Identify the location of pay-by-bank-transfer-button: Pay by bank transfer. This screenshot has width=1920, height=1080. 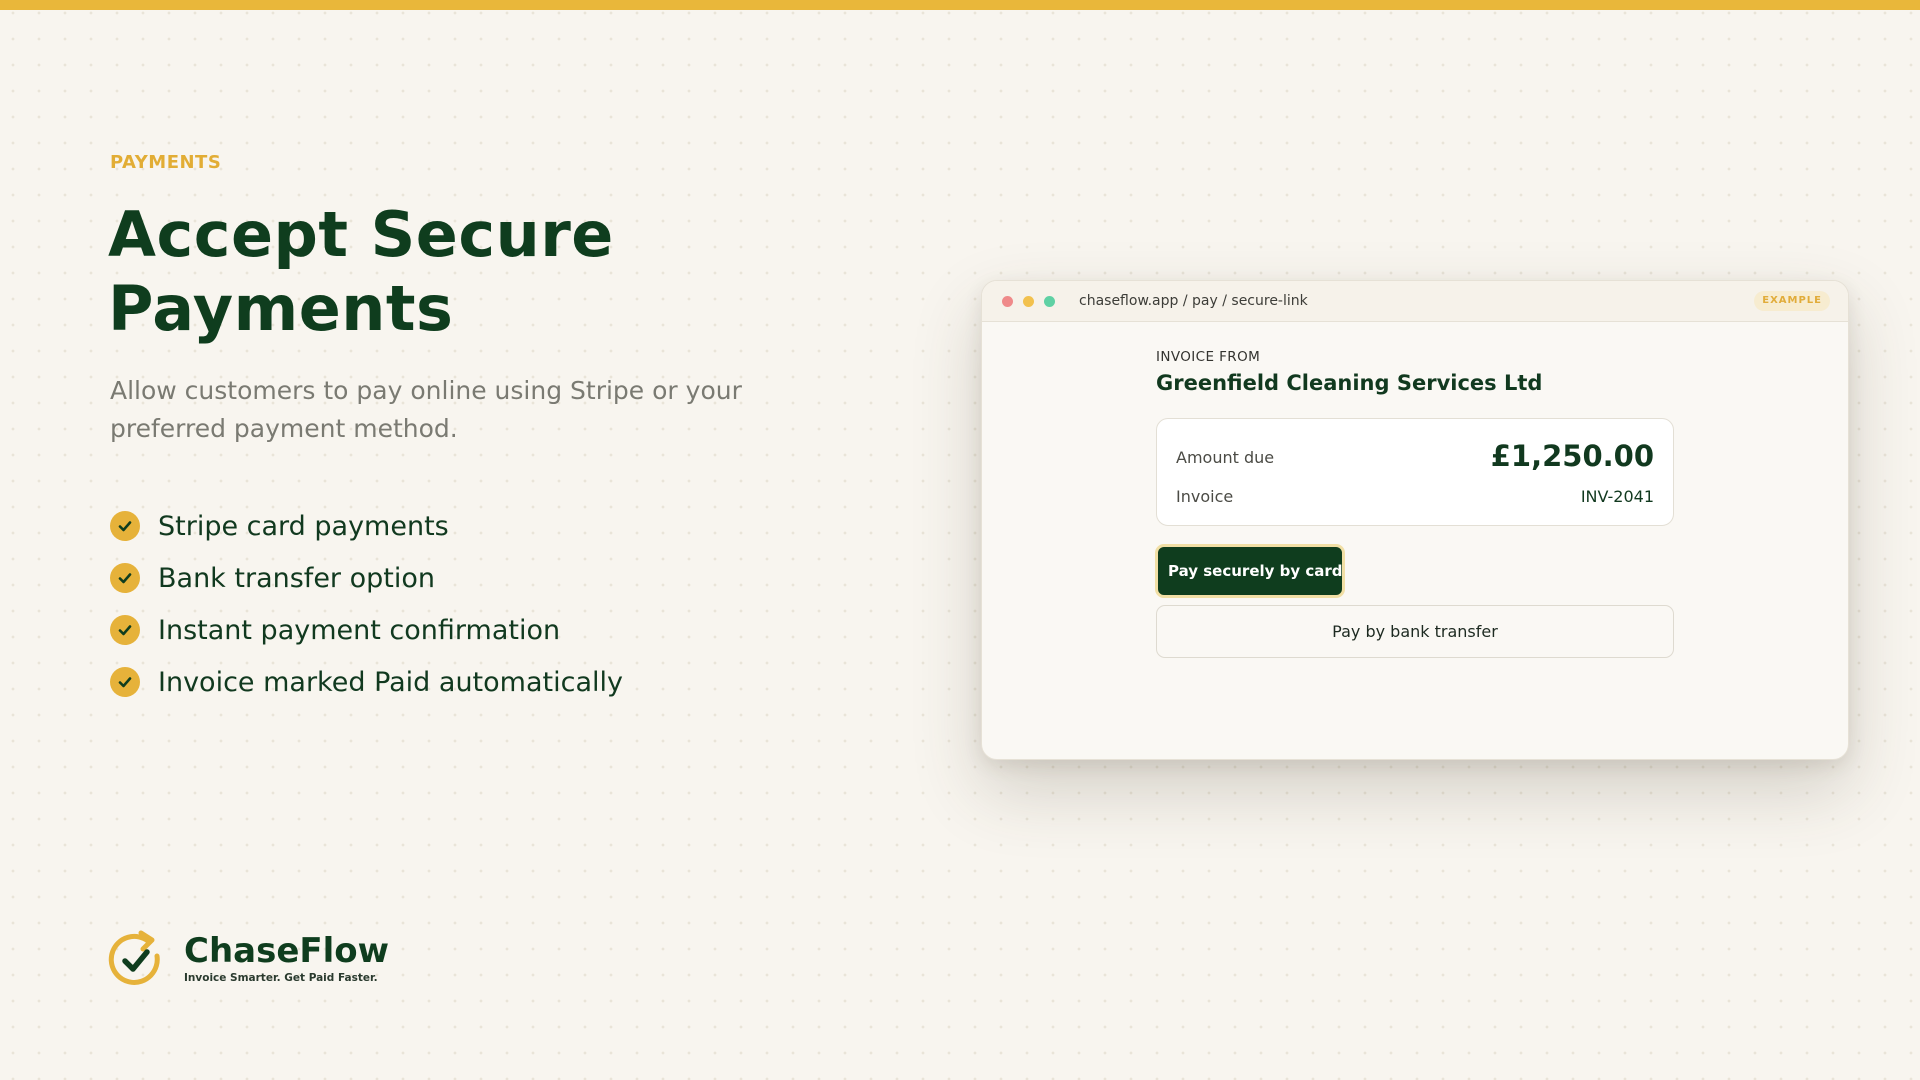
(1415, 631).